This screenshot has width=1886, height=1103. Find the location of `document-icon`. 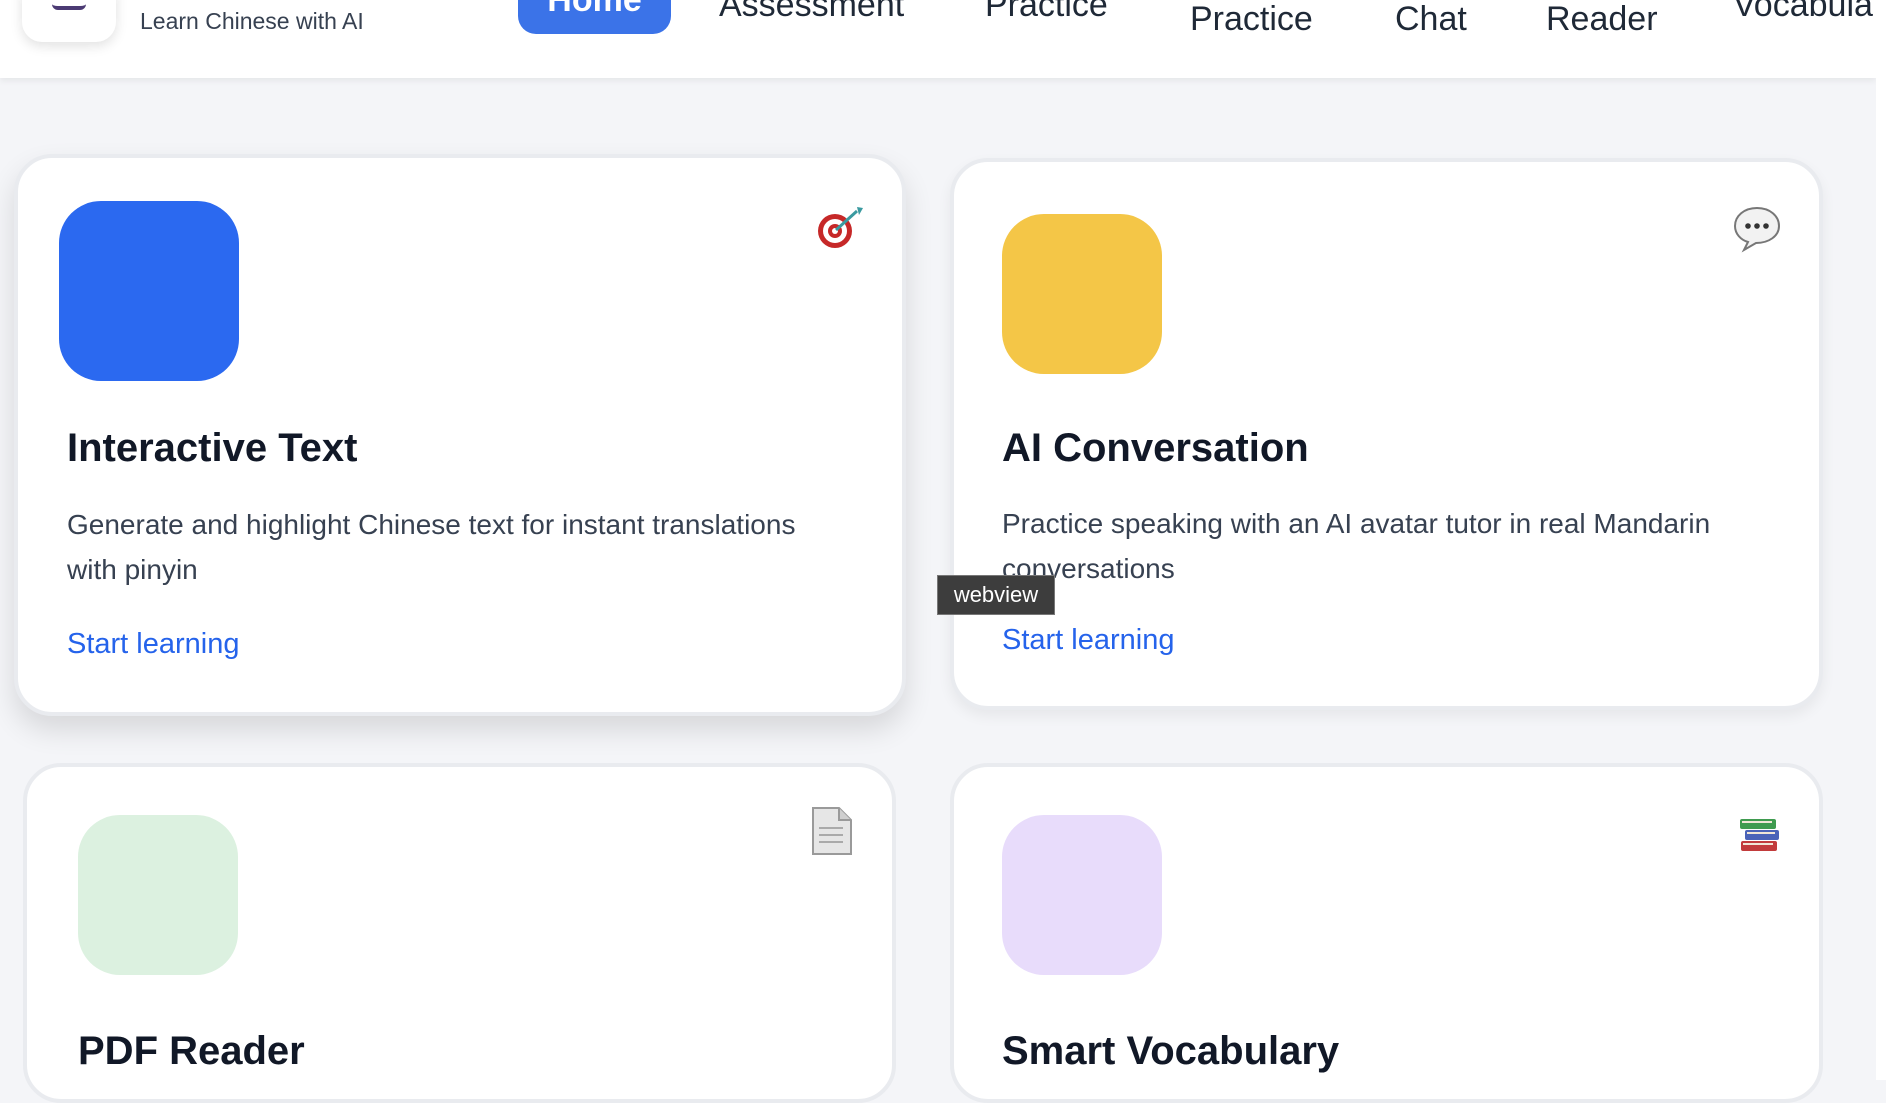

document-icon is located at coordinates (831, 834).